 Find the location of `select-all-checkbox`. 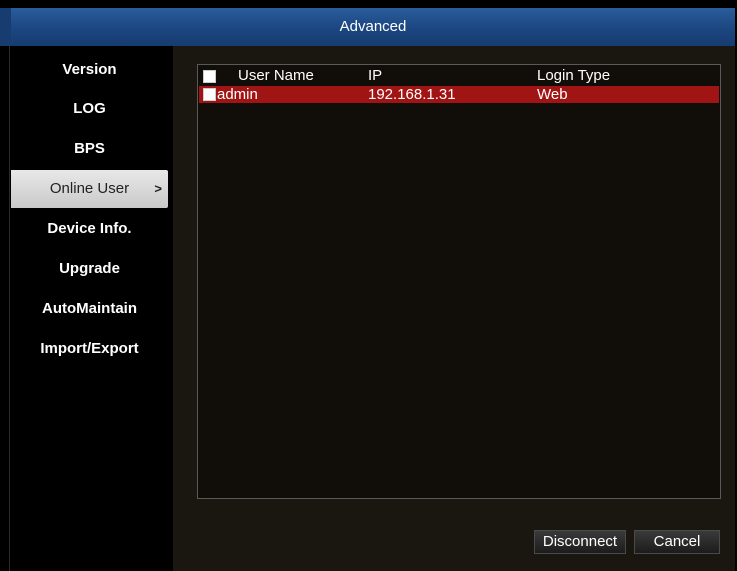

select-all-checkbox is located at coordinates (209, 76).